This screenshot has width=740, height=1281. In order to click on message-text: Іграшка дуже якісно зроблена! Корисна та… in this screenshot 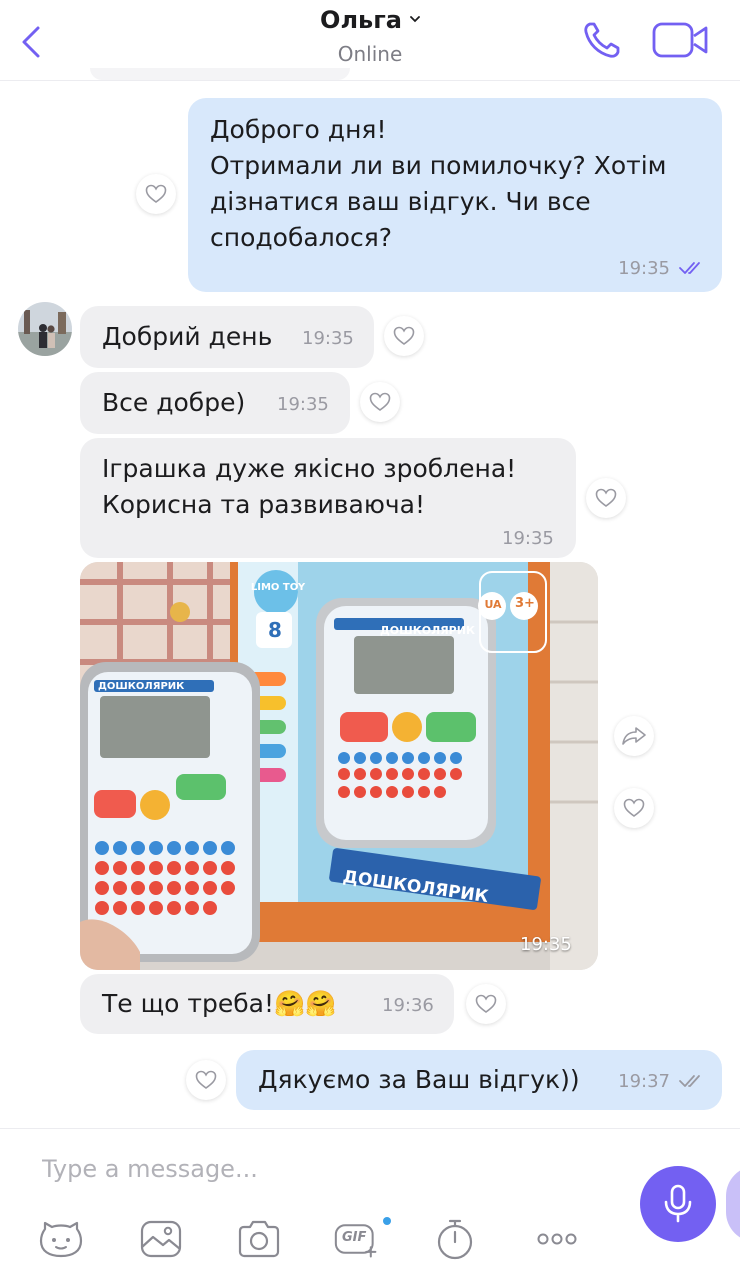, I will do `click(309, 486)`.